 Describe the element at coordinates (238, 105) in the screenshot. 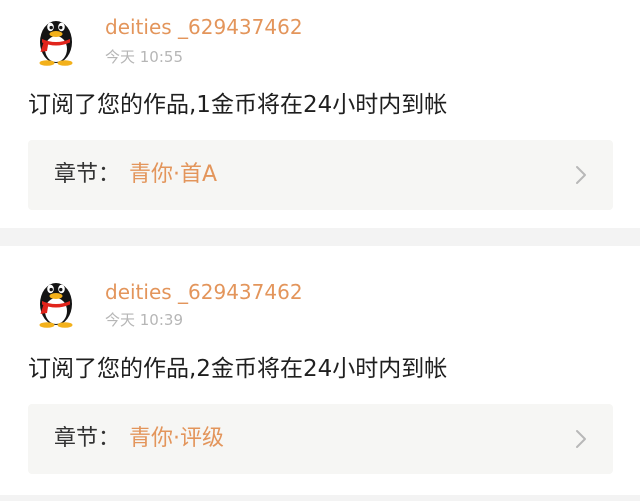

I see `notification-message: 订阅了您的作品,1金币将在24小时内到帐` at that location.